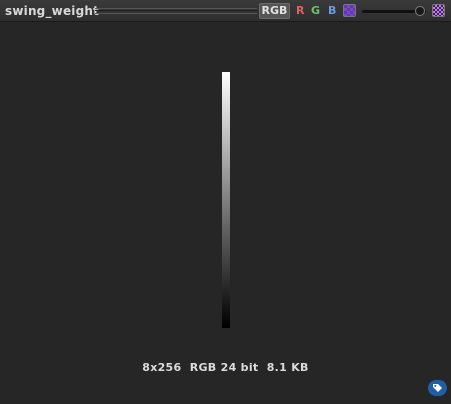  I want to click on window-title: swing_weight, so click(52, 11).